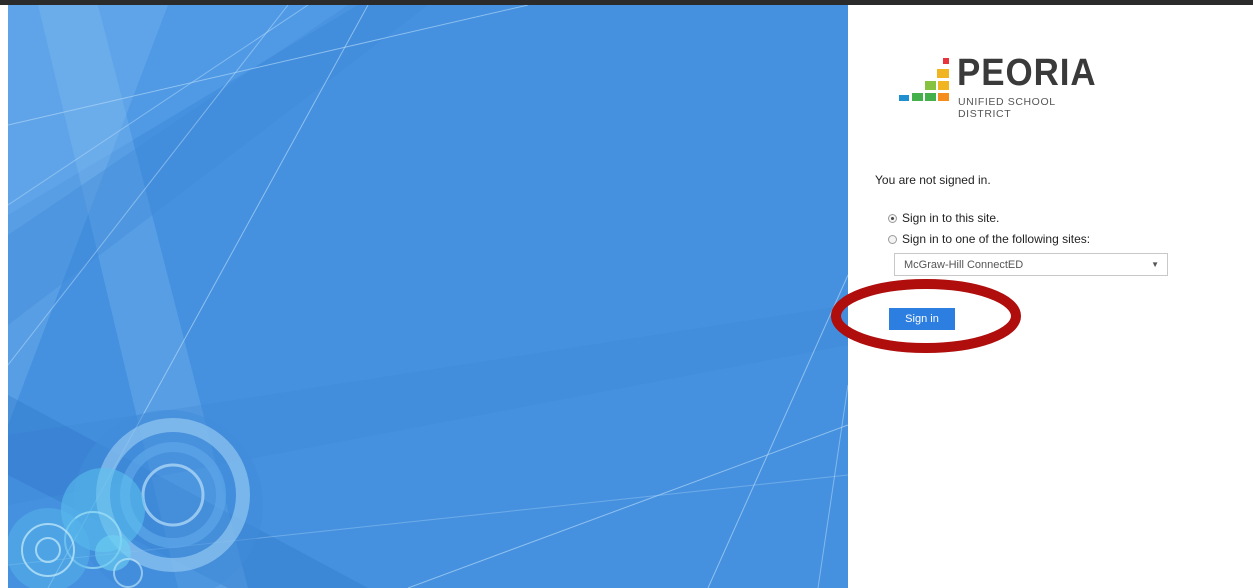  Describe the element at coordinates (892, 239) in the screenshot. I see `radio-button-unchecked` at that location.